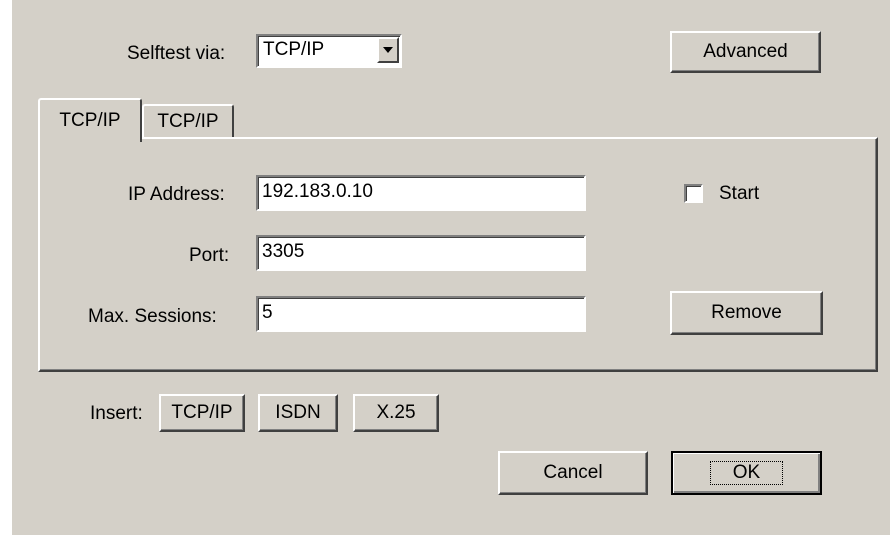 Image resolution: width=890 pixels, height=535 pixels. What do you see at coordinates (188, 121) in the screenshot?
I see `tab-tcpip-2: TCP/IP` at bounding box center [188, 121].